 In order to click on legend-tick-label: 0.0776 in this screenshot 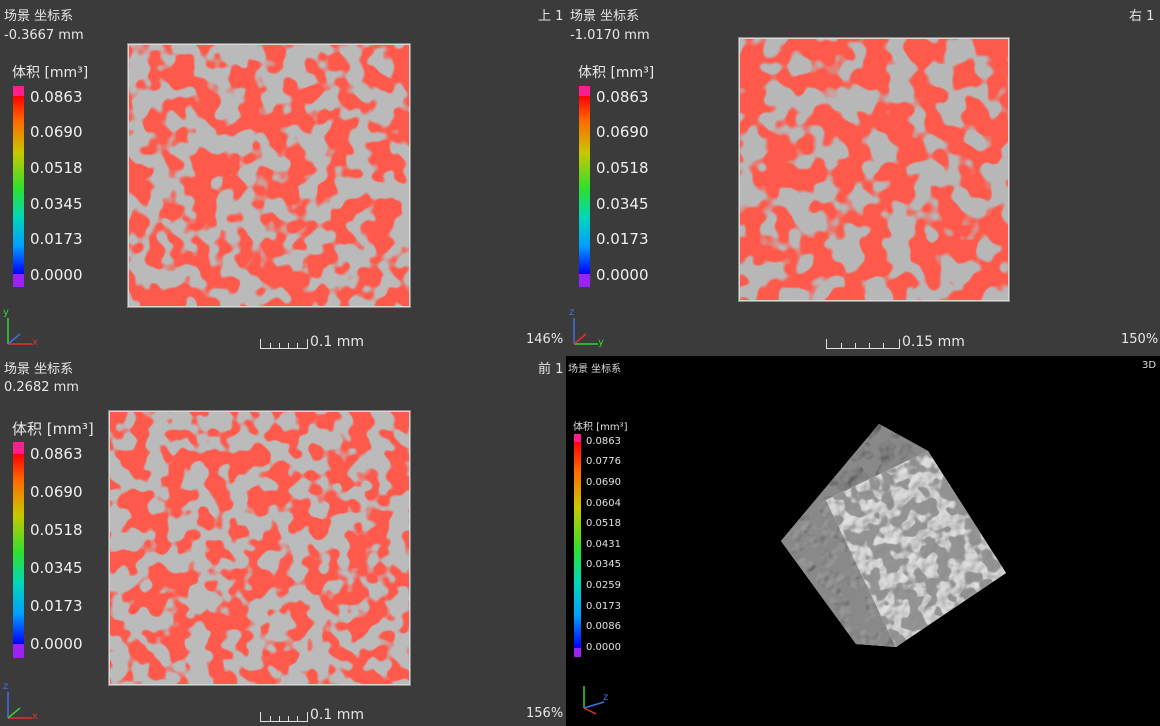, I will do `click(603, 462)`.